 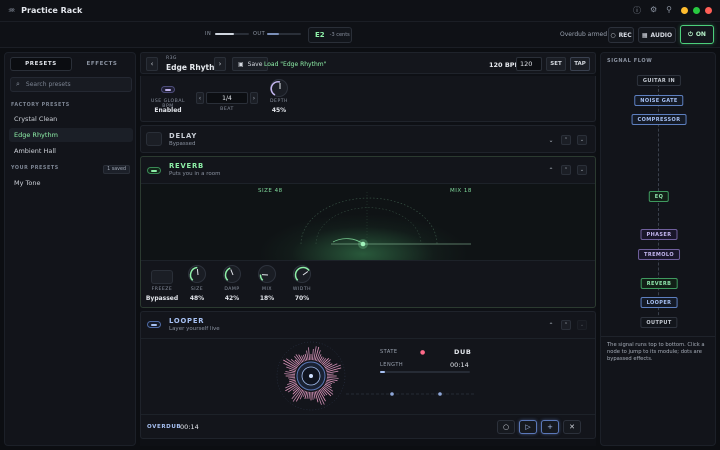 What do you see at coordinates (302, 298) in the screenshot?
I see `width-value: 70%` at bounding box center [302, 298].